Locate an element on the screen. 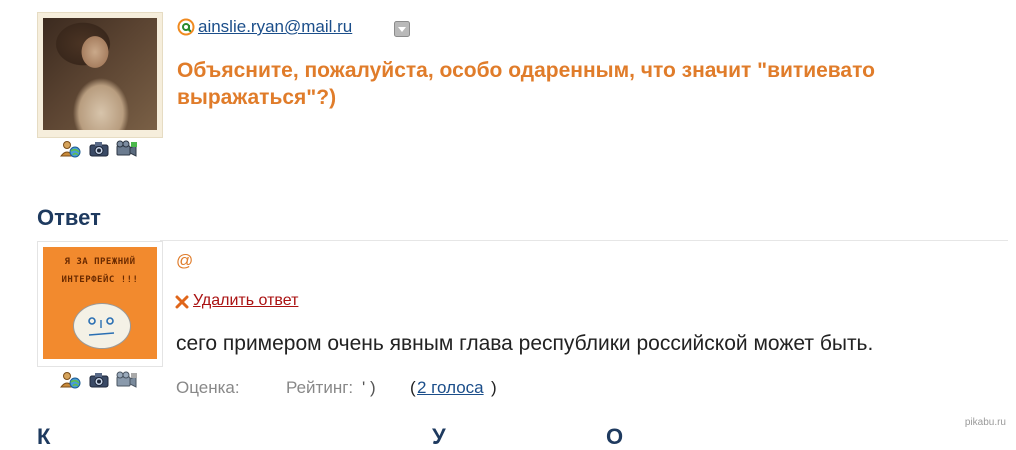 The width and height of the screenshot is (1016, 450). votes-link: 2 голоса is located at coordinates (450, 388).